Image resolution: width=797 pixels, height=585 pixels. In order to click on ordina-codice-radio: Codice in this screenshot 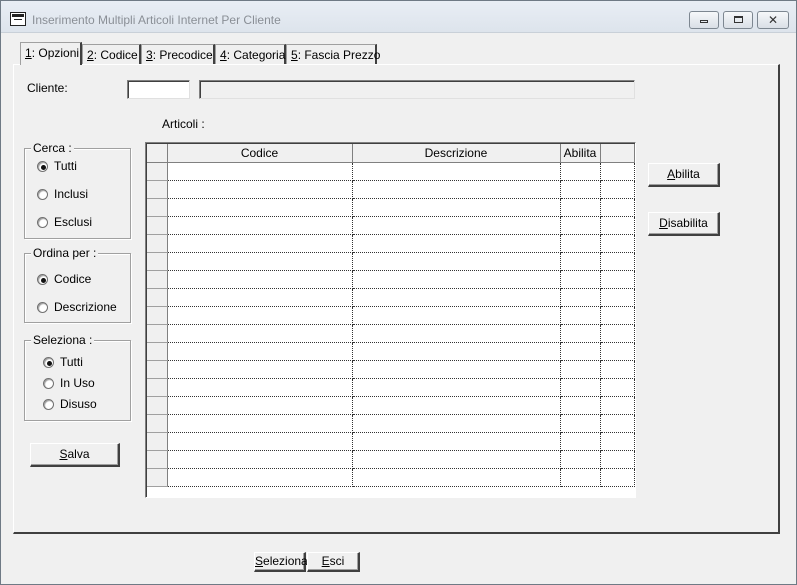, I will do `click(64, 279)`.